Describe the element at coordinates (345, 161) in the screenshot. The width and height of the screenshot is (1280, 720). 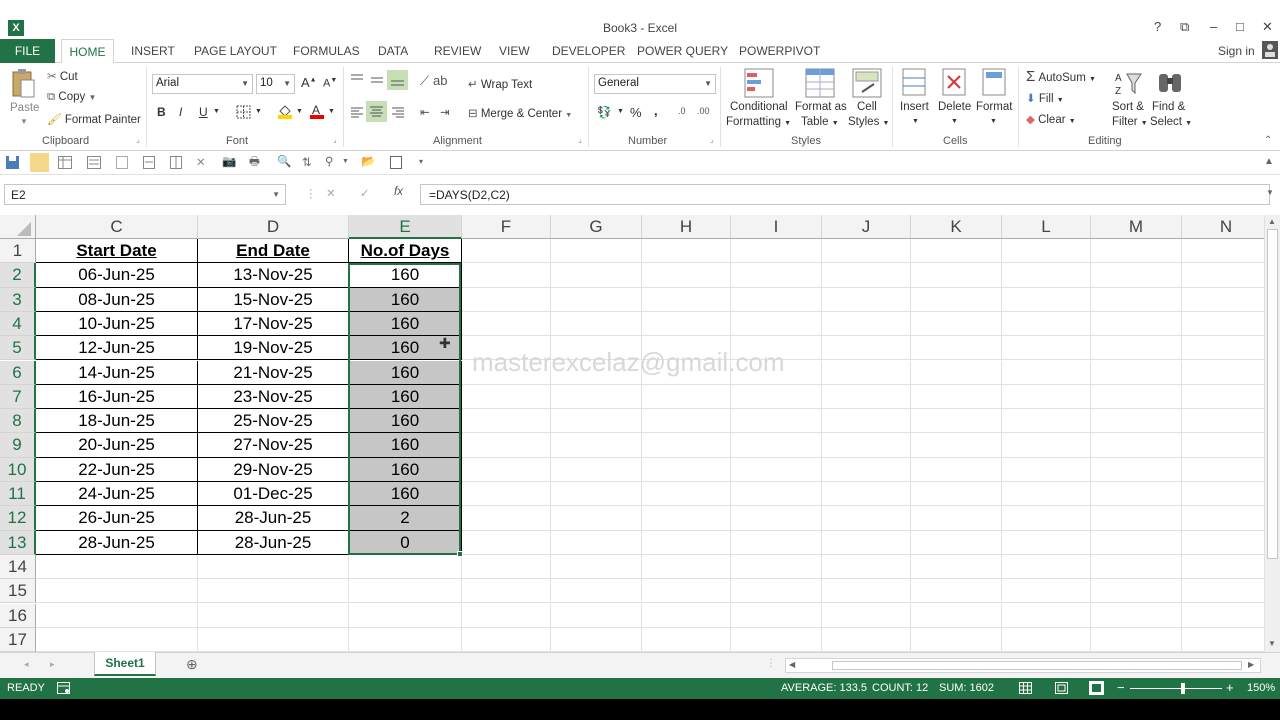
I see `magnifier-dropdown-icon: ▼` at that location.